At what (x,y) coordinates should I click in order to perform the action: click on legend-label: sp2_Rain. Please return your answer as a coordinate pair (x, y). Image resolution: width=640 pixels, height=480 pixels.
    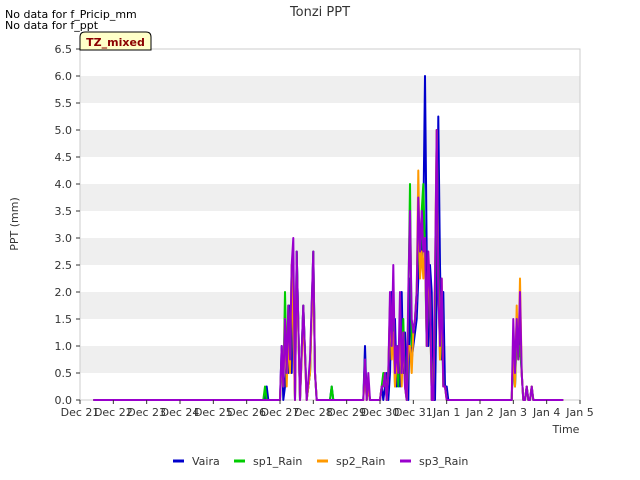
    Looking at the image, I should click on (360, 461).